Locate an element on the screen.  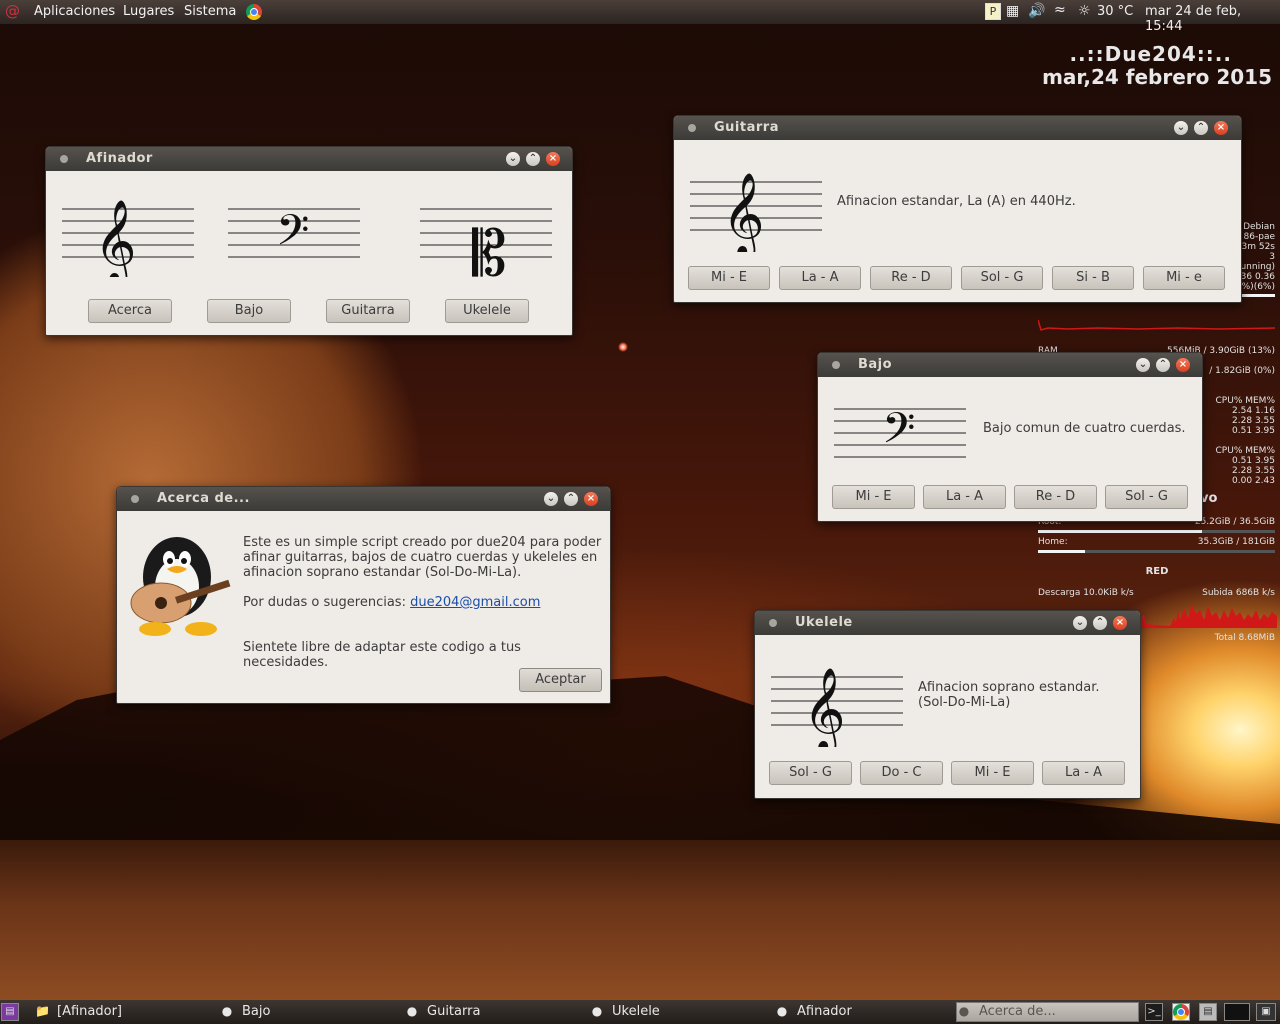
cpu-bar is located at coordinates (1258, 295).